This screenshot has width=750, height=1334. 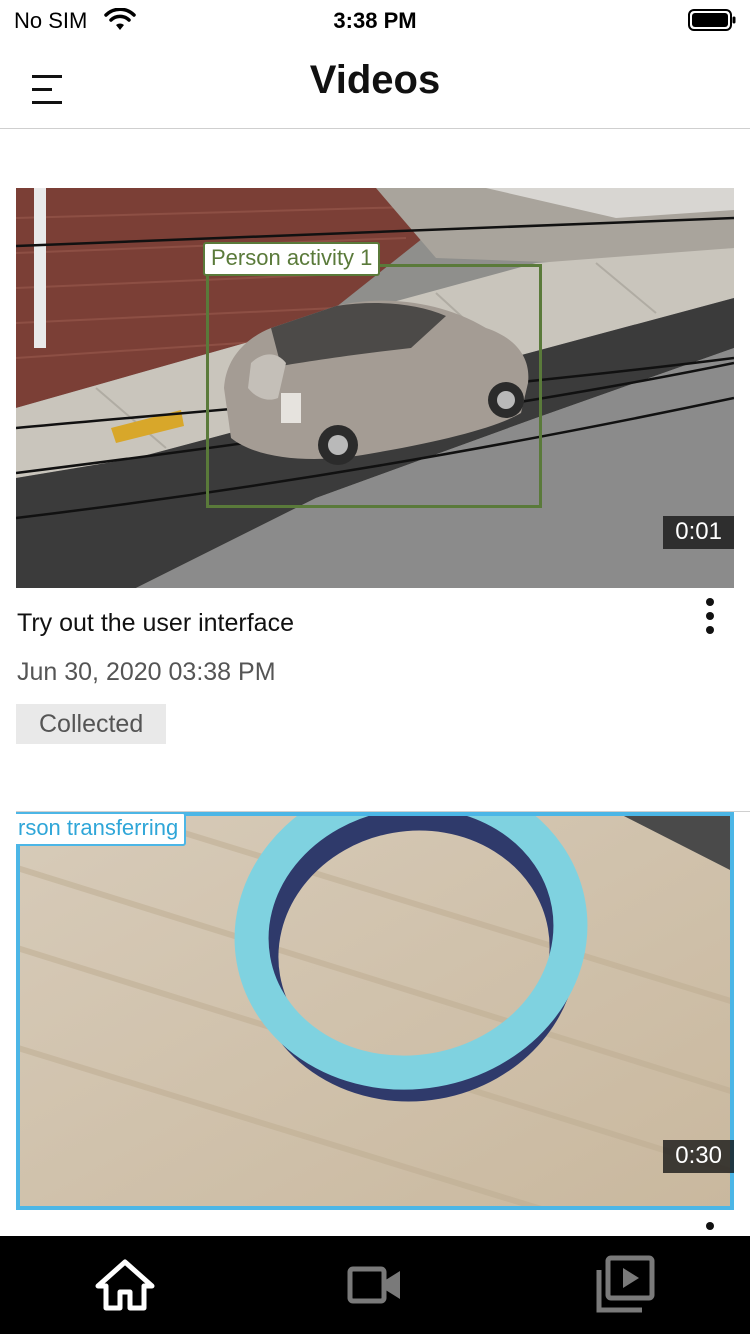 What do you see at coordinates (101, 829) in the screenshot?
I see `detection-label: rson transferring` at bounding box center [101, 829].